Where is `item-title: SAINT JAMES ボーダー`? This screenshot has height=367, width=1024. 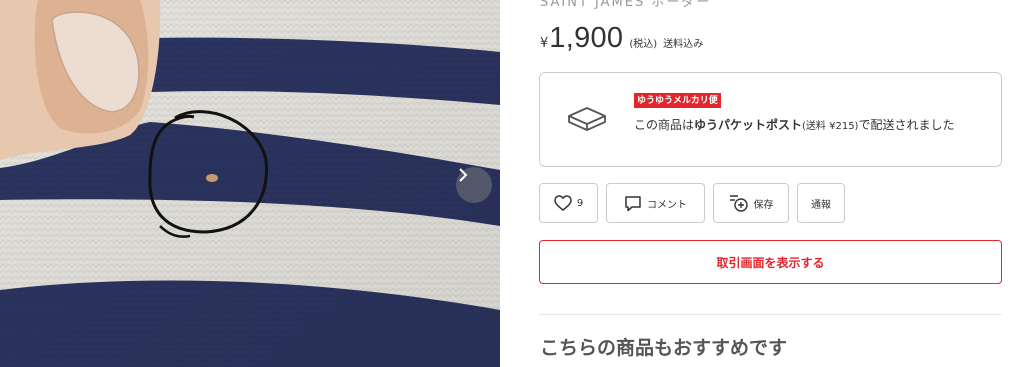
item-title: SAINT JAMES ボーダー is located at coordinates (626, 5).